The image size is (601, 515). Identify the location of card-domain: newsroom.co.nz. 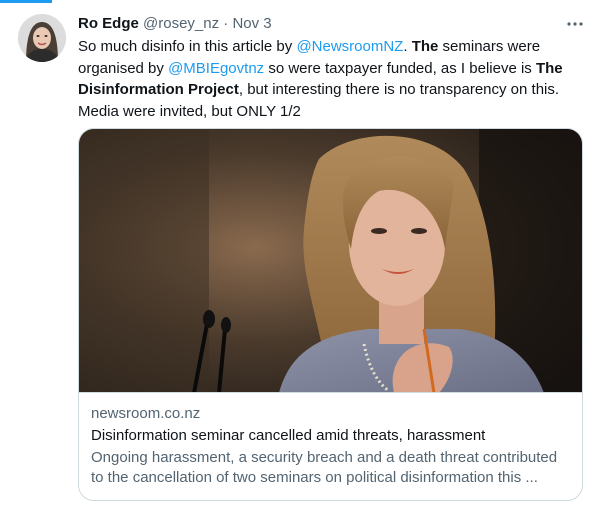
(146, 413).